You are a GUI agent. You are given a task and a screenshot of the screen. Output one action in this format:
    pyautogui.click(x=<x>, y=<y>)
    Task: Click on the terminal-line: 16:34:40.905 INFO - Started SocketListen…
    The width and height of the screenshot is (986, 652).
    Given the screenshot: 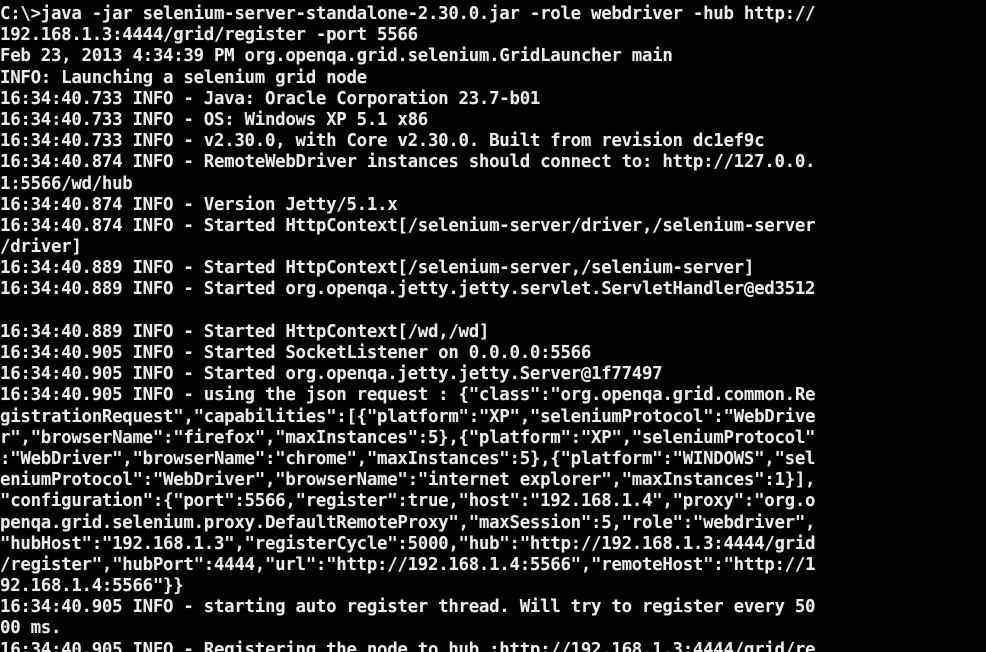 What is the action you would take?
    pyautogui.click(x=296, y=353)
    